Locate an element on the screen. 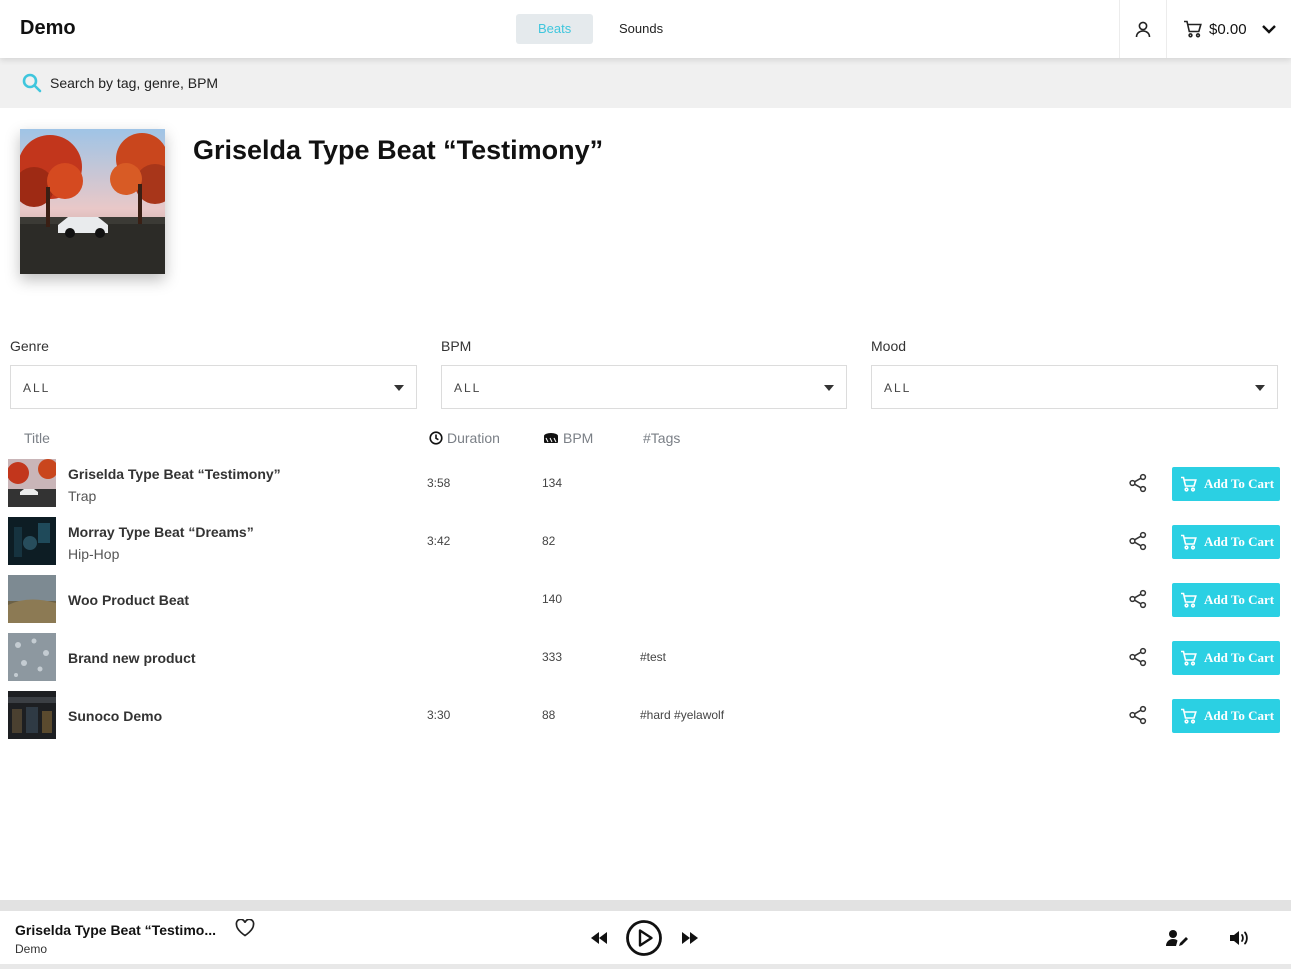 This screenshot has height=969, width=1291. track-title: Brand new product is located at coordinates (132, 658).